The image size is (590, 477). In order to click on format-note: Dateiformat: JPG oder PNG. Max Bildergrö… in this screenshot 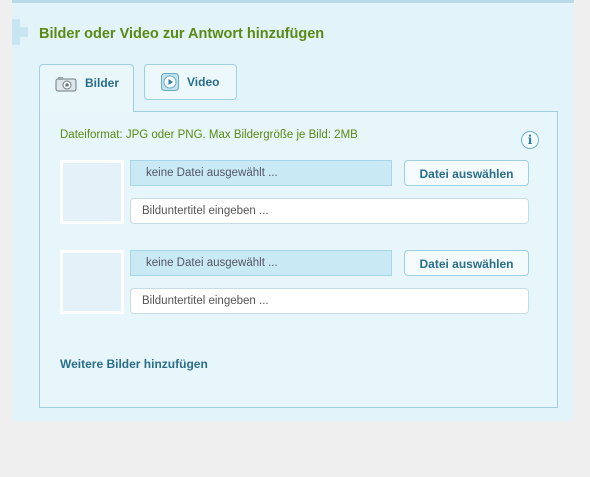, I will do `click(209, 135)`.